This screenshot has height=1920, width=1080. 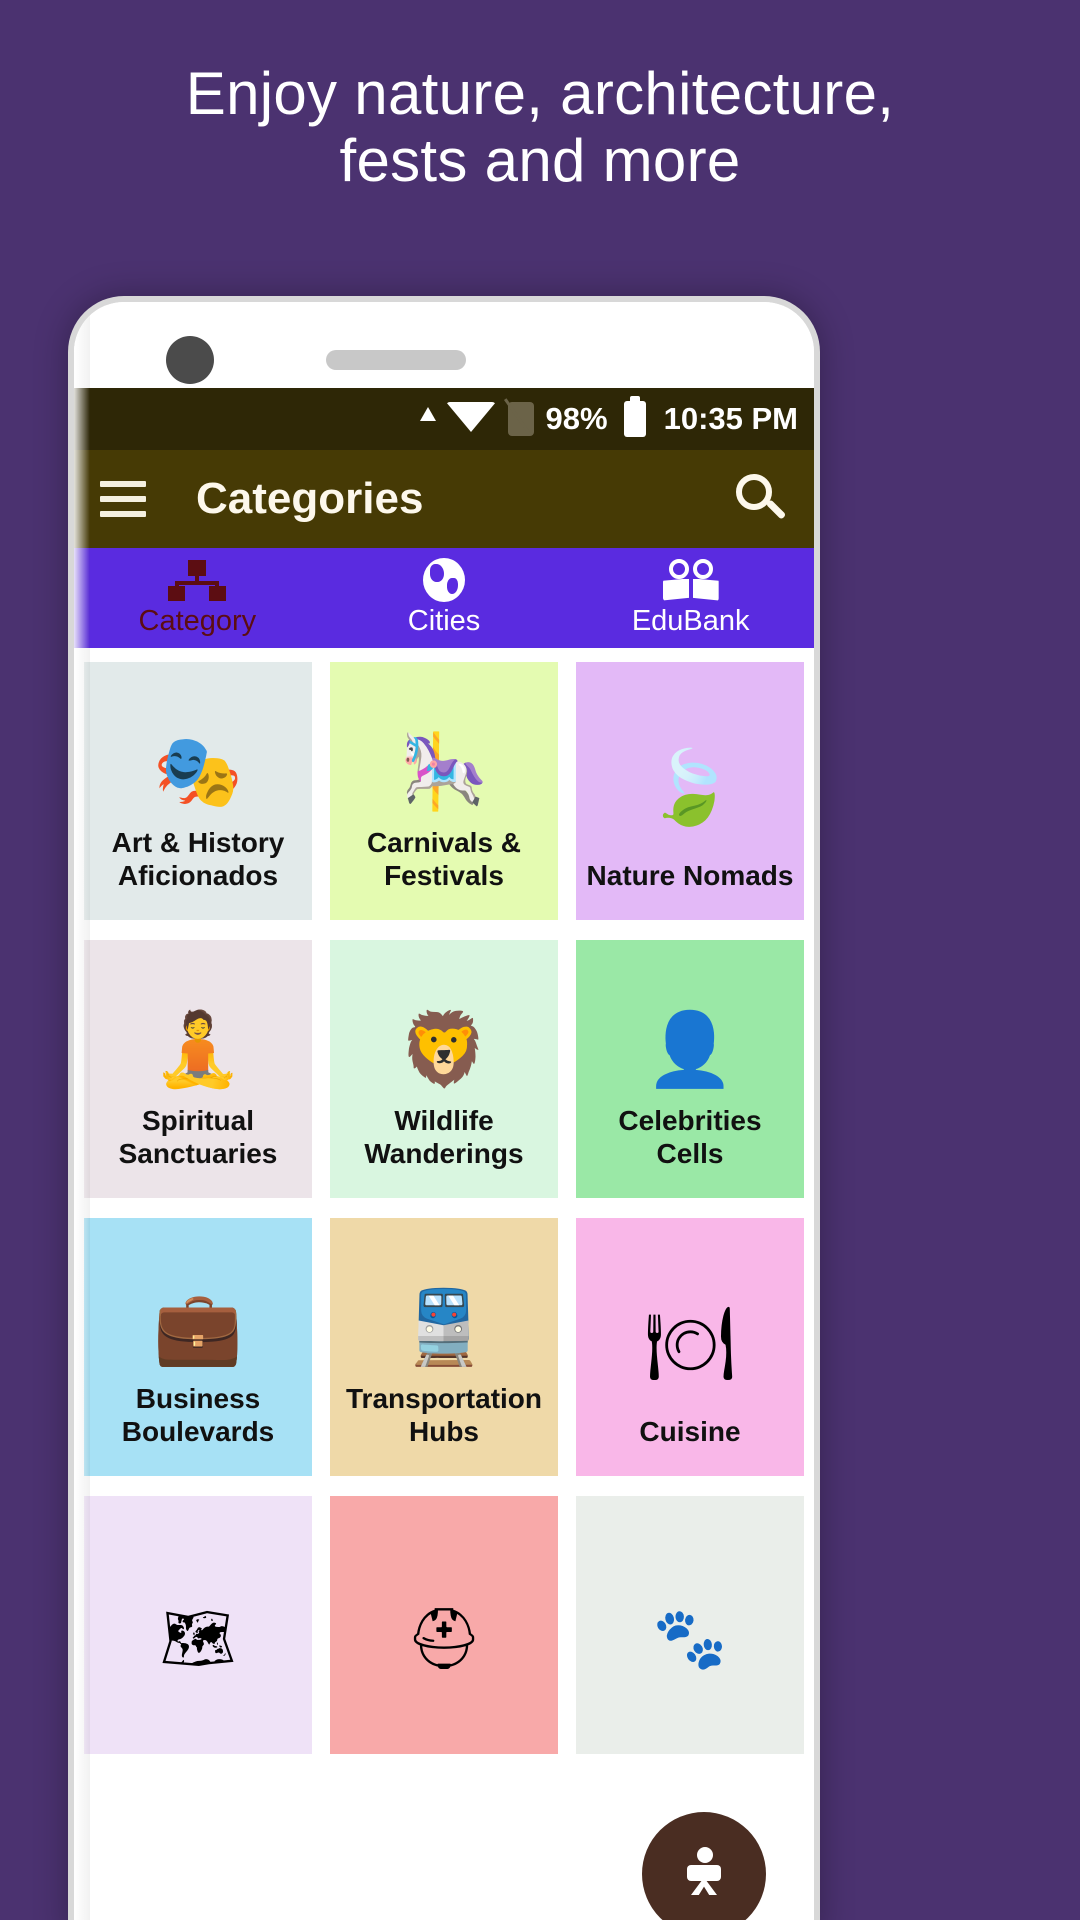 What do you see at coordinates (444, 620) in the screenshot?
I see `tab-cities-label: Cities` at bounding box center [444, 620].